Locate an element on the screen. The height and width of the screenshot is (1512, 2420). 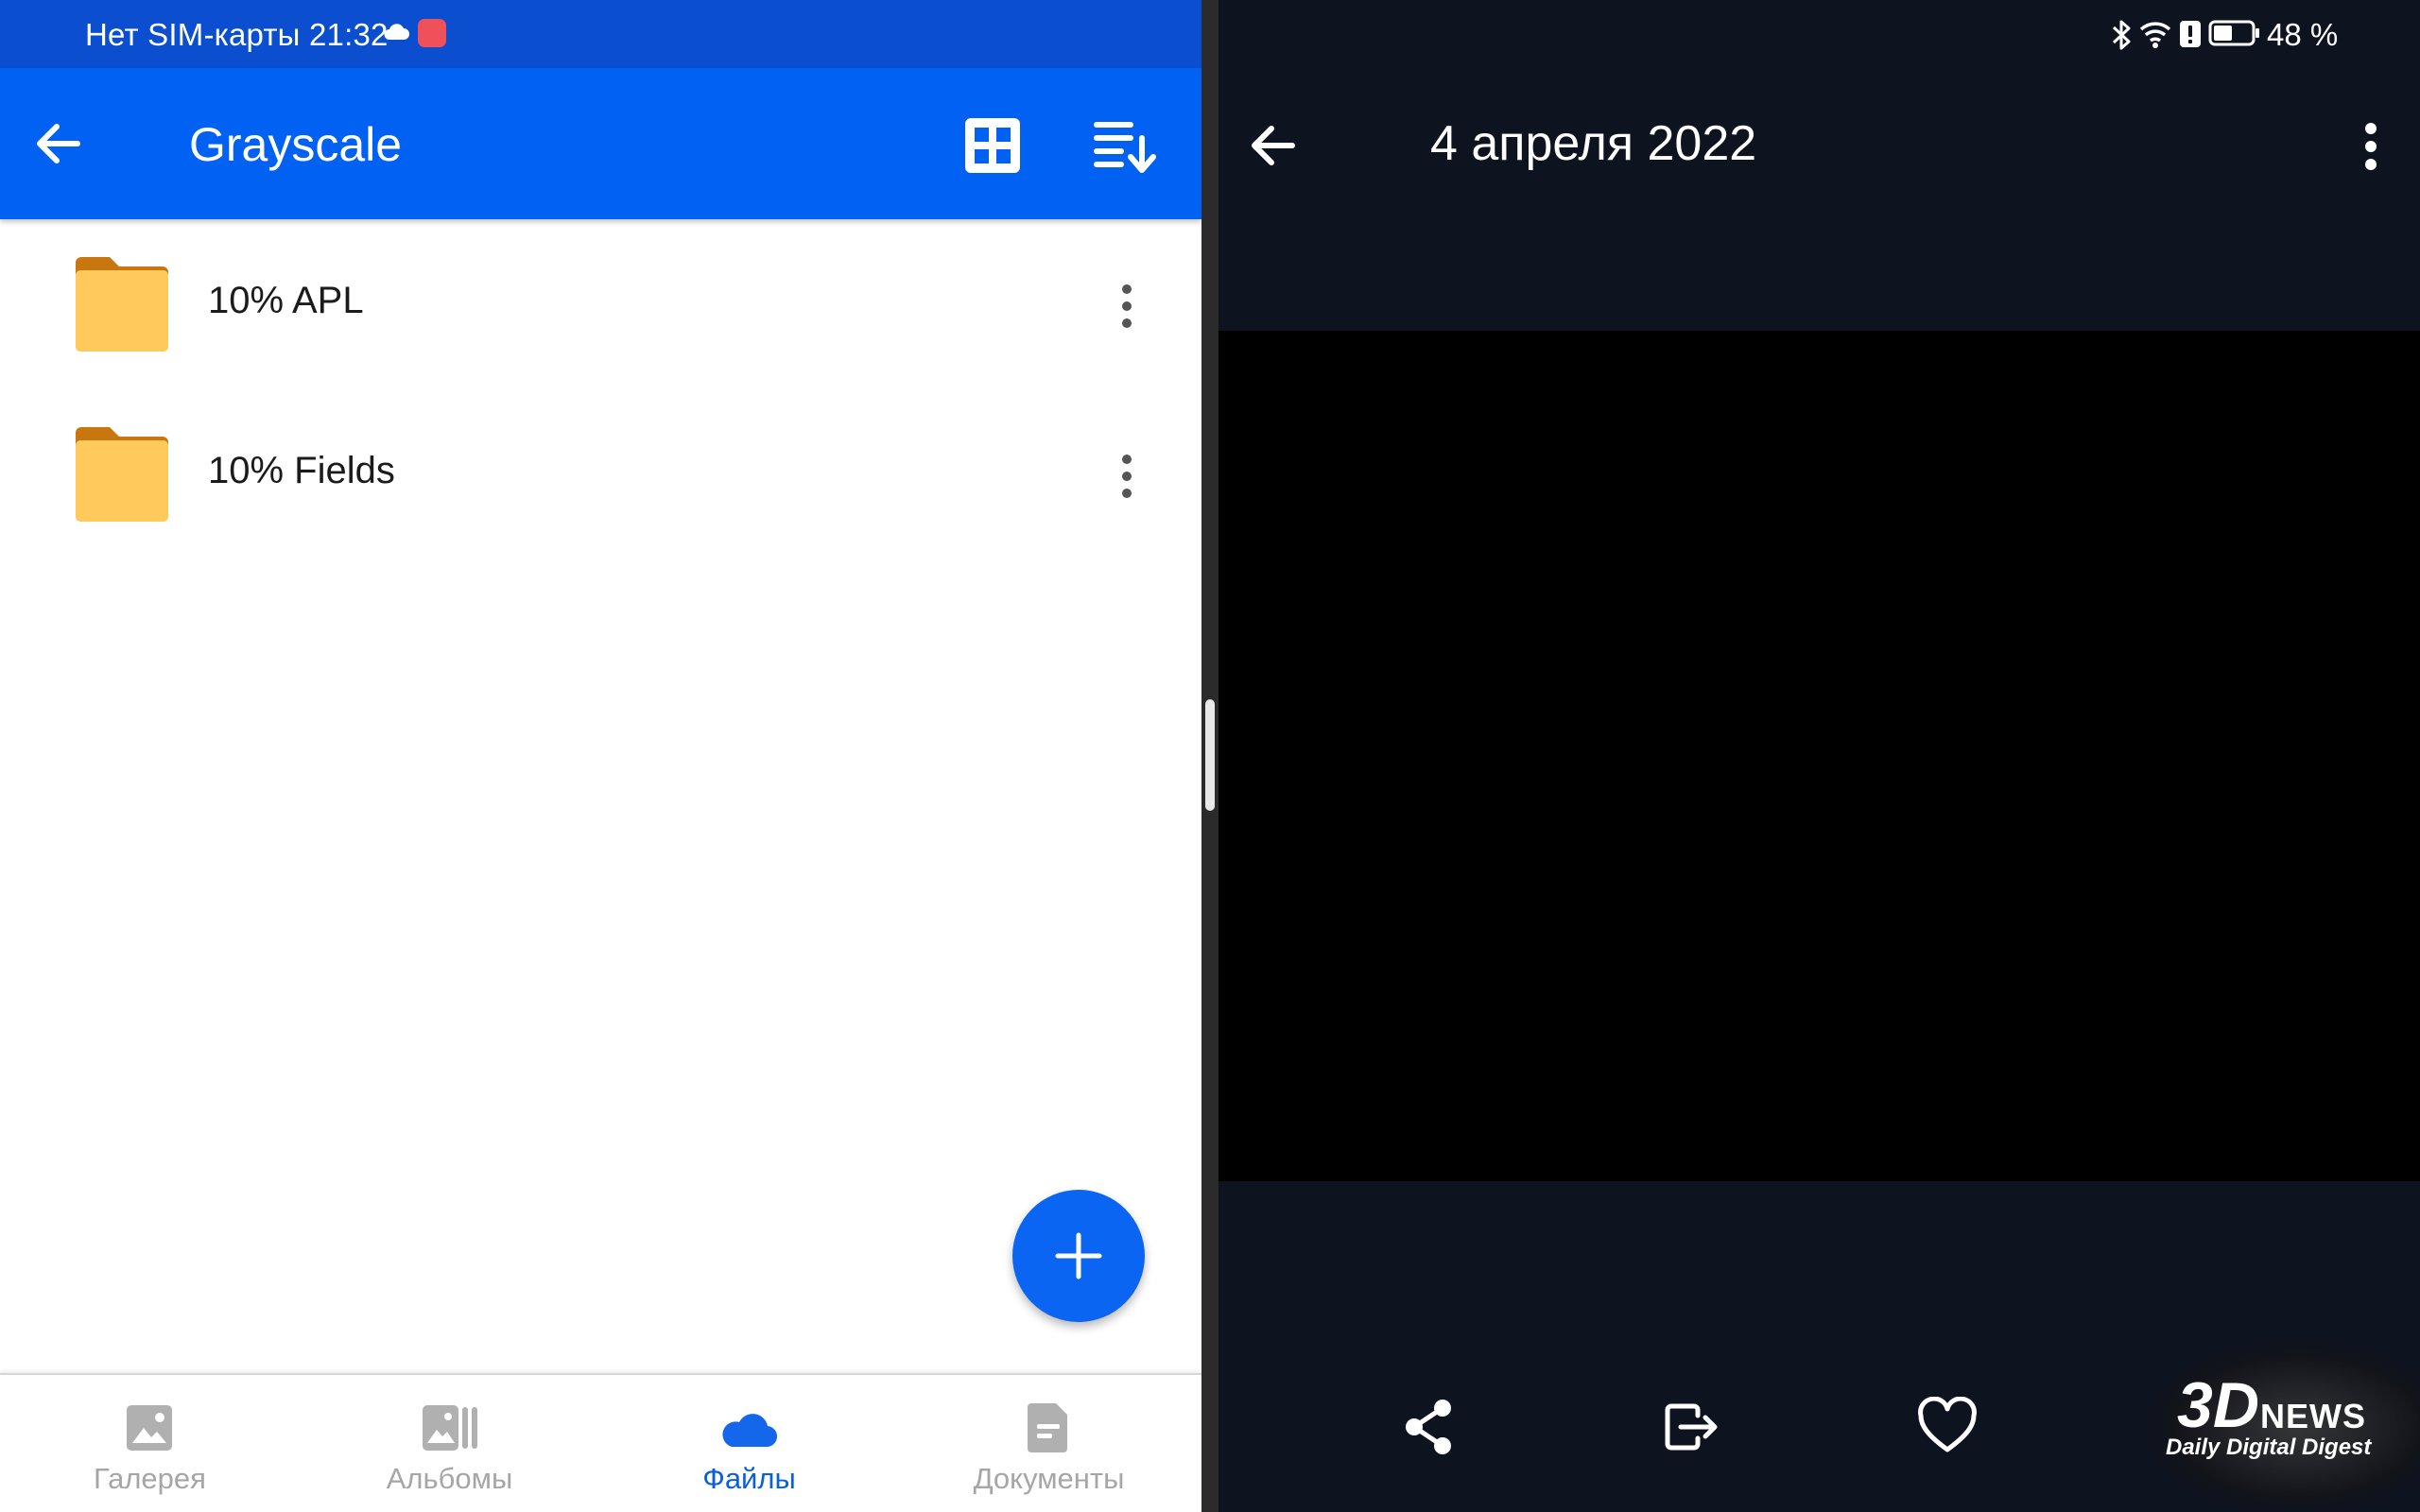
nav-label: Альбомы is located at coordinates (449, 1478).